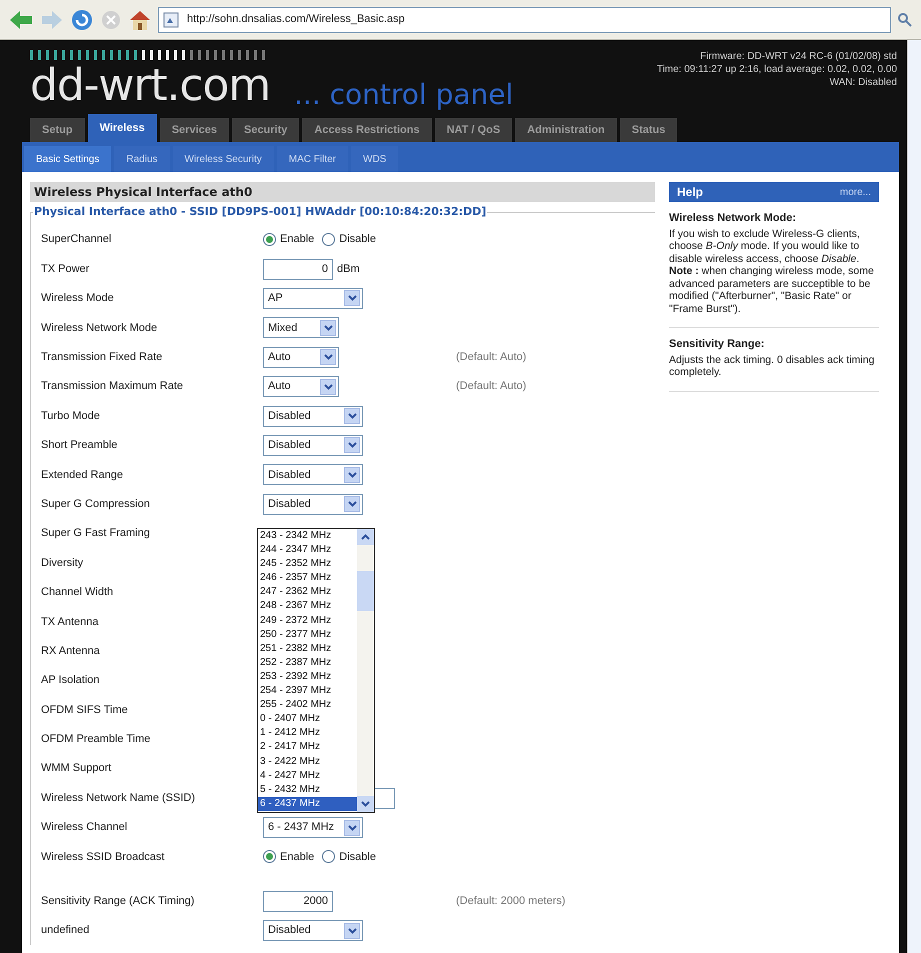 This screenshot has width=921, height=953. What do you see at coordinates (95, 504) in the screenshot?
I see `field-label: Super G Compression` at bounding box center [95, 504].